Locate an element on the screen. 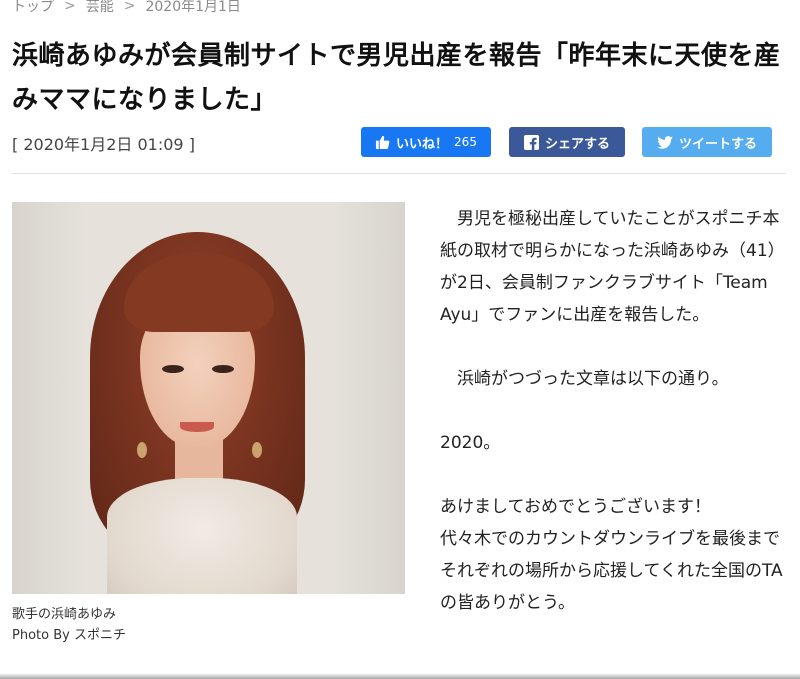 The width and height of the screenshot is (800, 679). twitter-icon is located at coordinates (665, 142).